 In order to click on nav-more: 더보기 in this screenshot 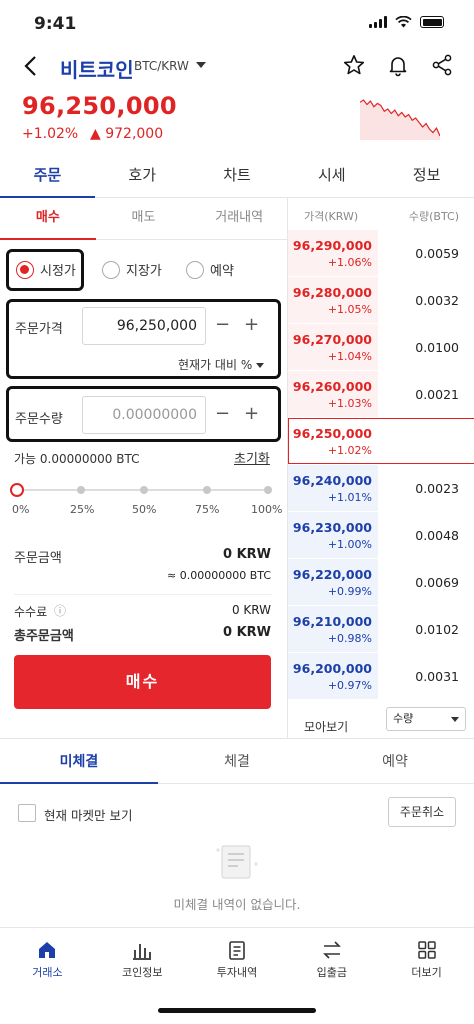, I will do `click(426, 957)`.